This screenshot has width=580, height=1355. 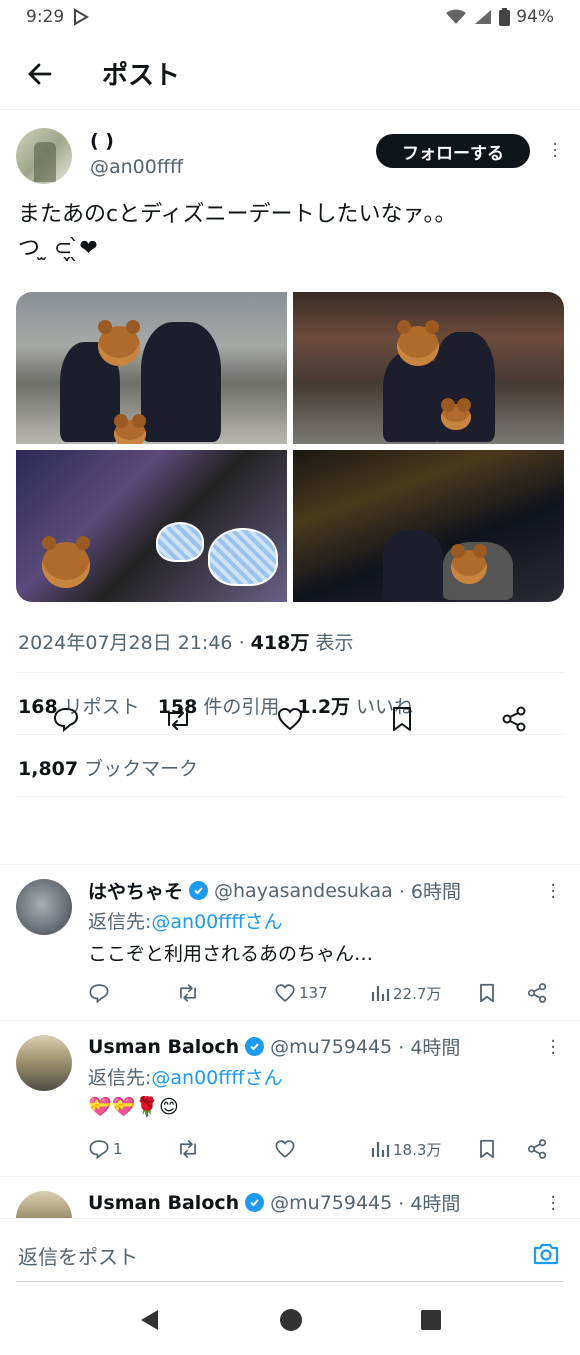 What do you see at coordinates (505, 17) in the screenshot?
I see `battery-icon` at bounding box center [505, 17].